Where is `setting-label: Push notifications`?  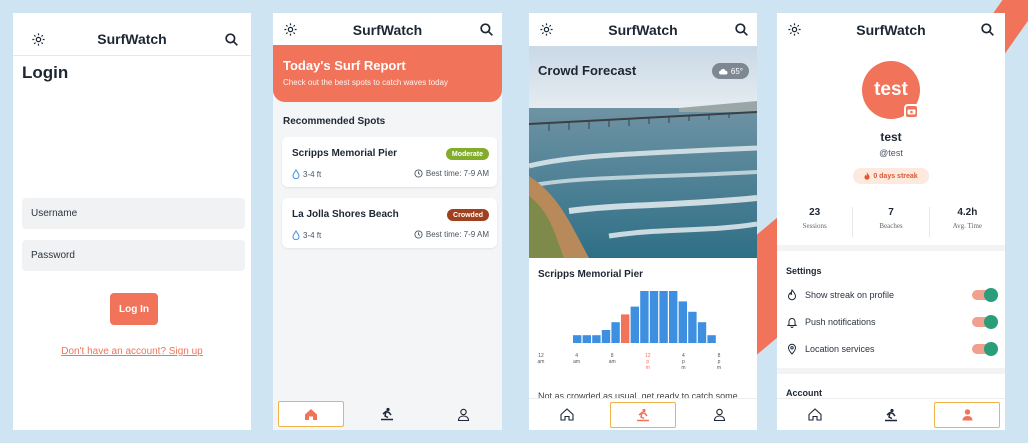
setting-label: Push notifications is located at coordinates (840, 322).